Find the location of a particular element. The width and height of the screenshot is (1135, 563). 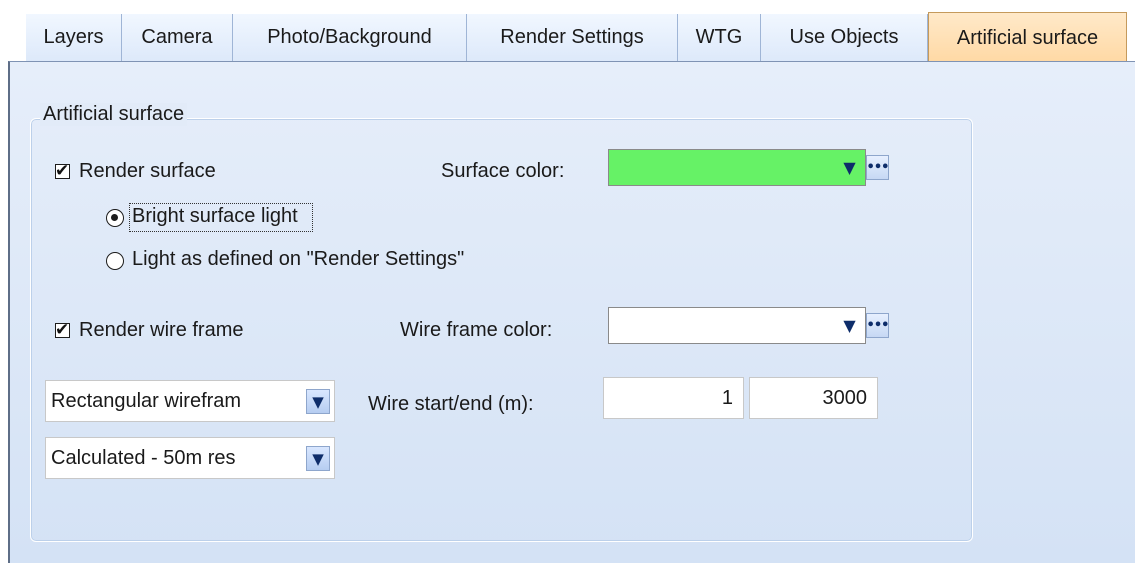

wire-end-input: 3000 is located at coordinates (813, 398).